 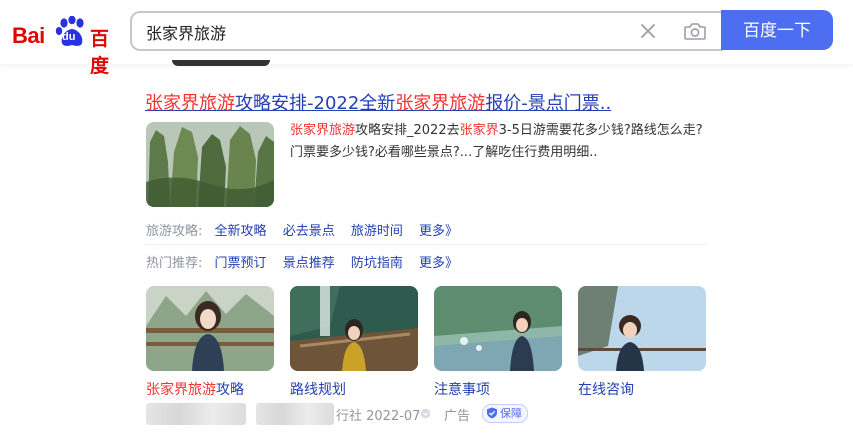 I want to click on result-footer: 行社 2022-07 广告 保障, so click(x=356, y=414).